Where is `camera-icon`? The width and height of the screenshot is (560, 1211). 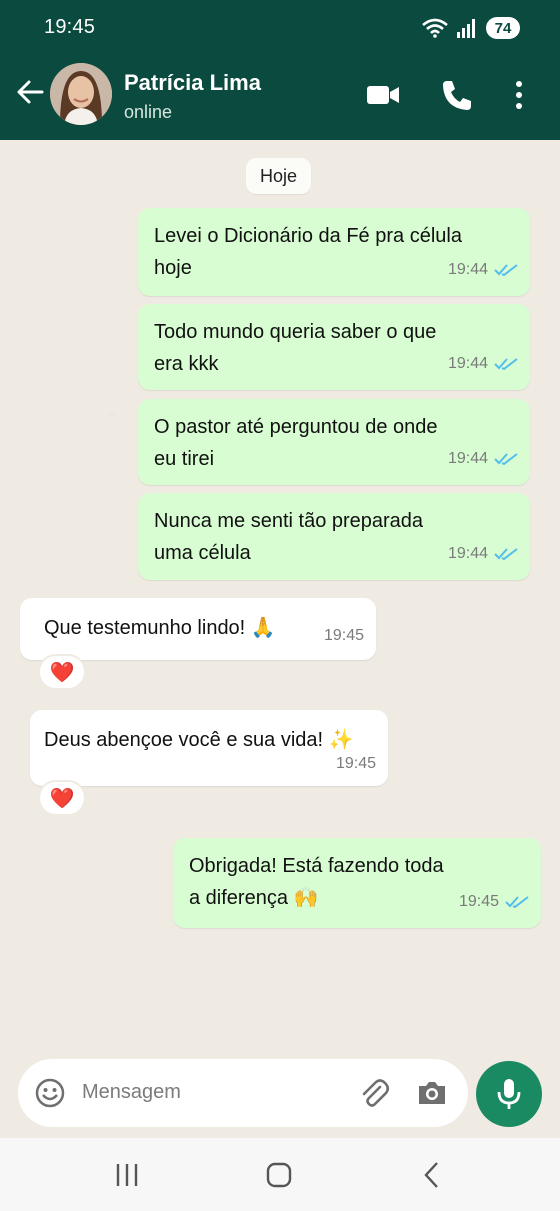
camera-icon is located at coordinates (432, 1093).